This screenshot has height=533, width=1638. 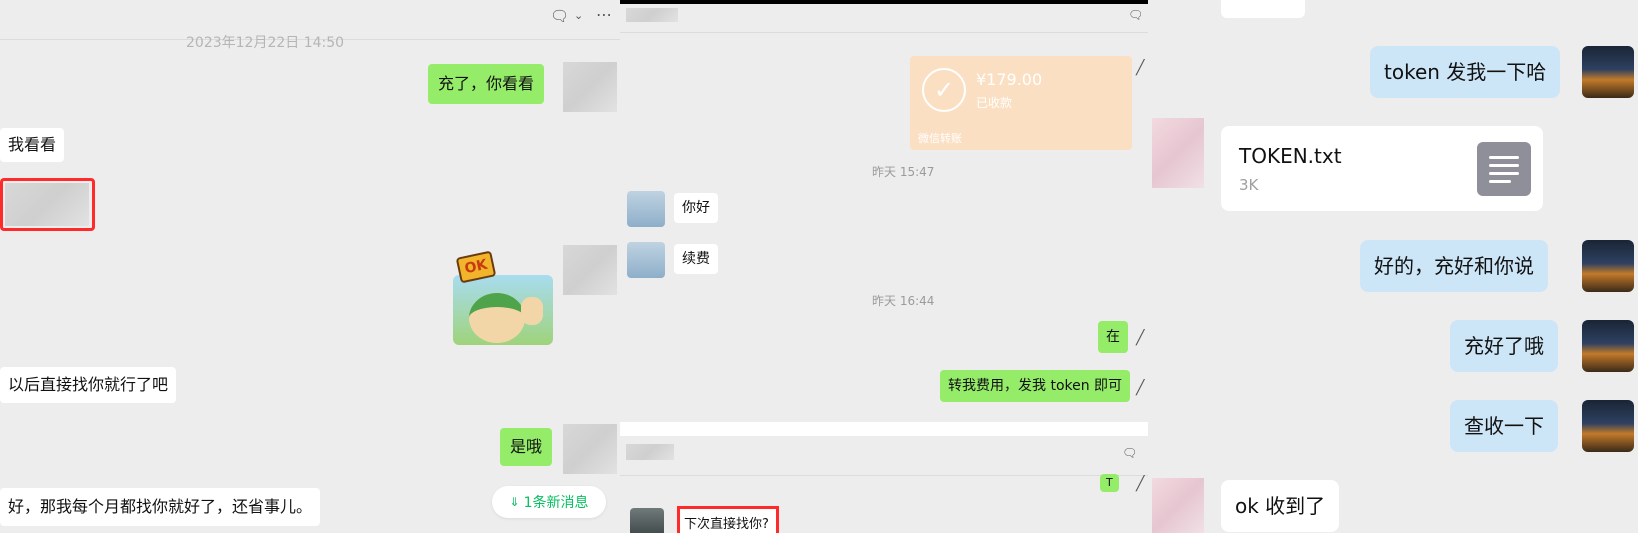 I want to click on character-head, so click(x=497, y=318).